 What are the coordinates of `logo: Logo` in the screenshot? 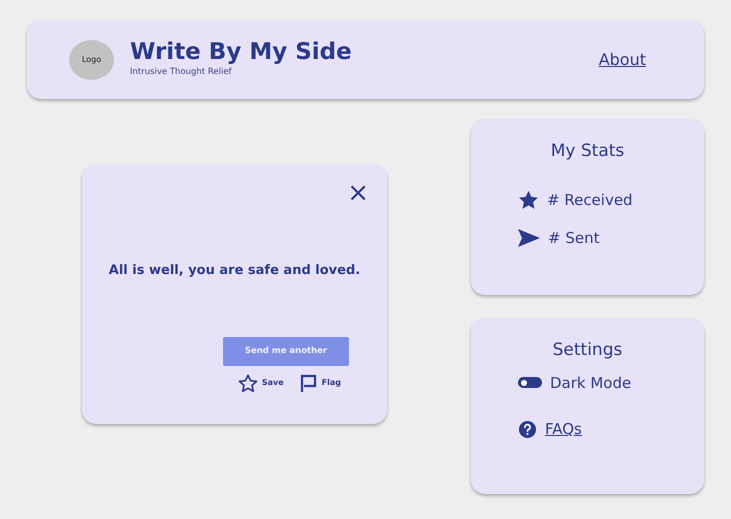 It's located at (91, 60).